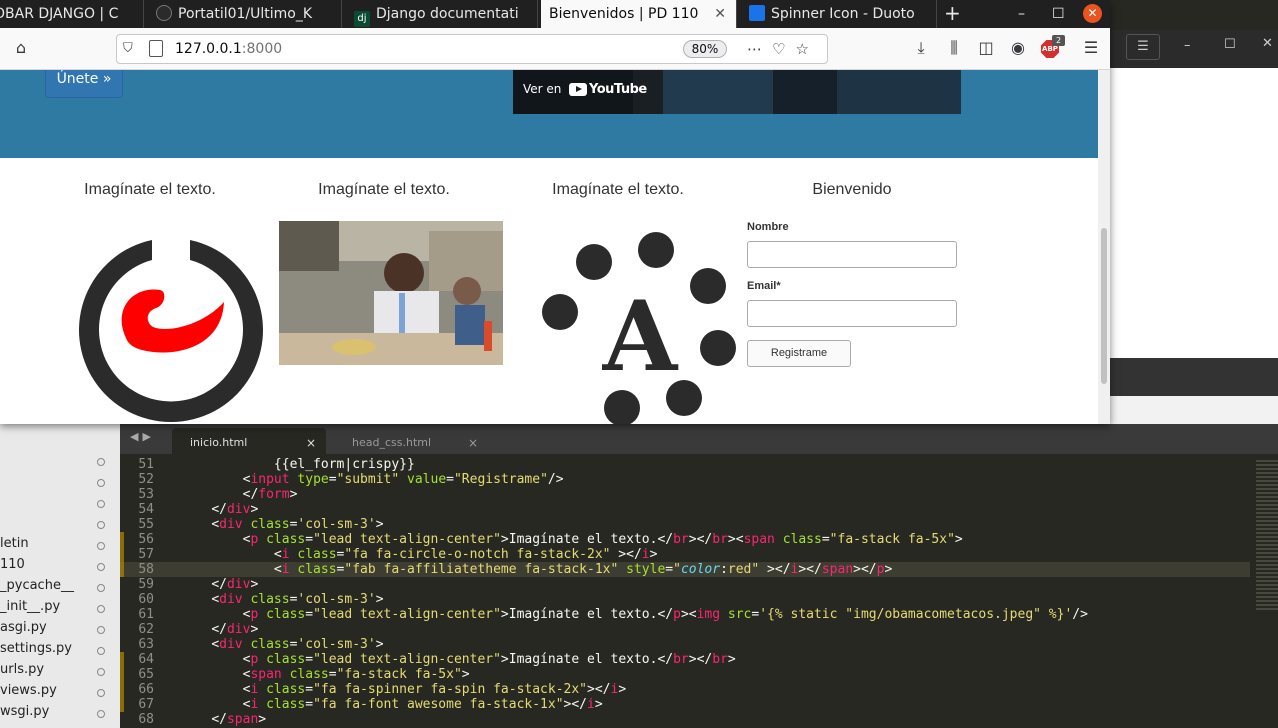 The width and height of the screenshot is (1278, 728). What do you see at coordinates (128, 48) in the screenshot?
I see `shield-icon: ⛉` at bounding box center [128, 48].